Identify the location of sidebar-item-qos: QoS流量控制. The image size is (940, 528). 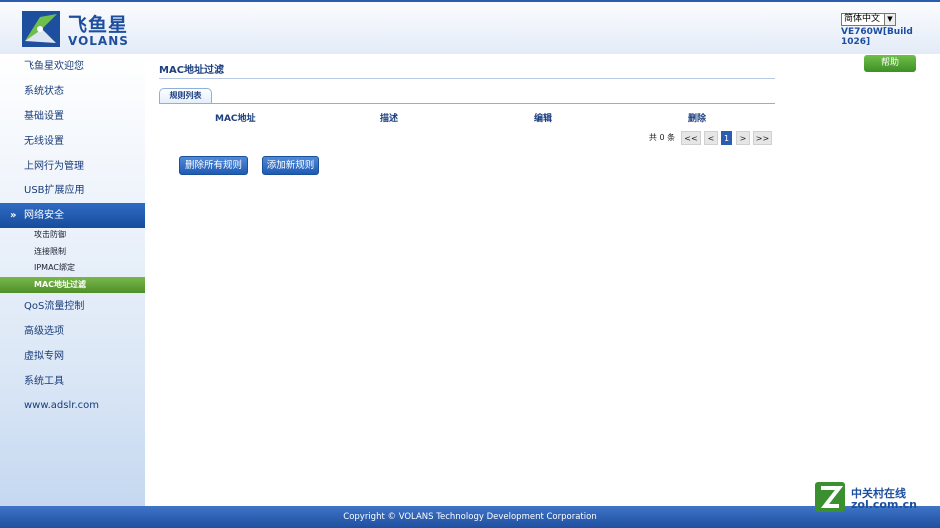
(72, 306).